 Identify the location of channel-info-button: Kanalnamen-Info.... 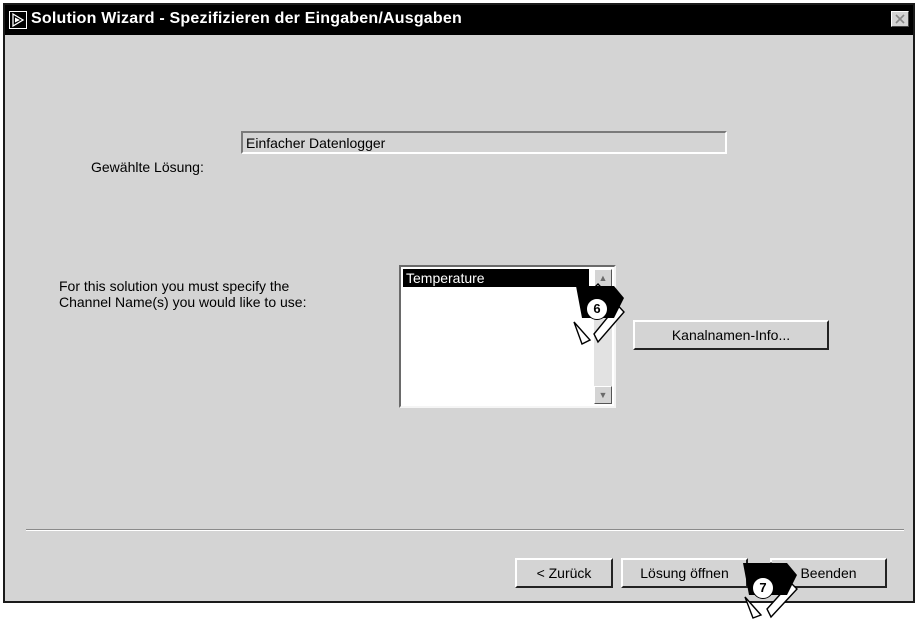
(731, 335).